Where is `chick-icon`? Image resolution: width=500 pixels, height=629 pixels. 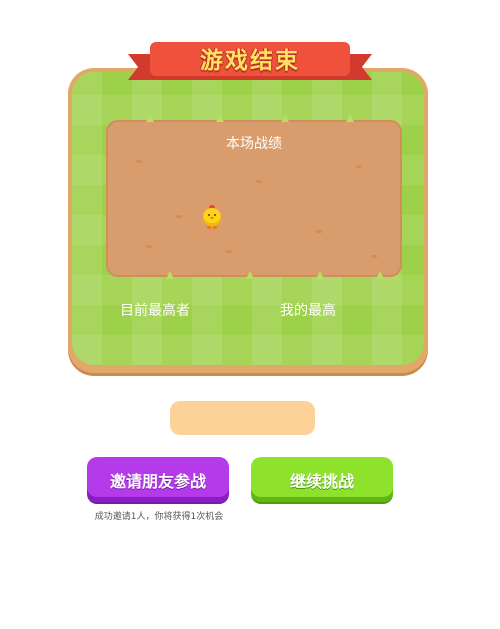 chick-icon is located at coordinates (212, 217).